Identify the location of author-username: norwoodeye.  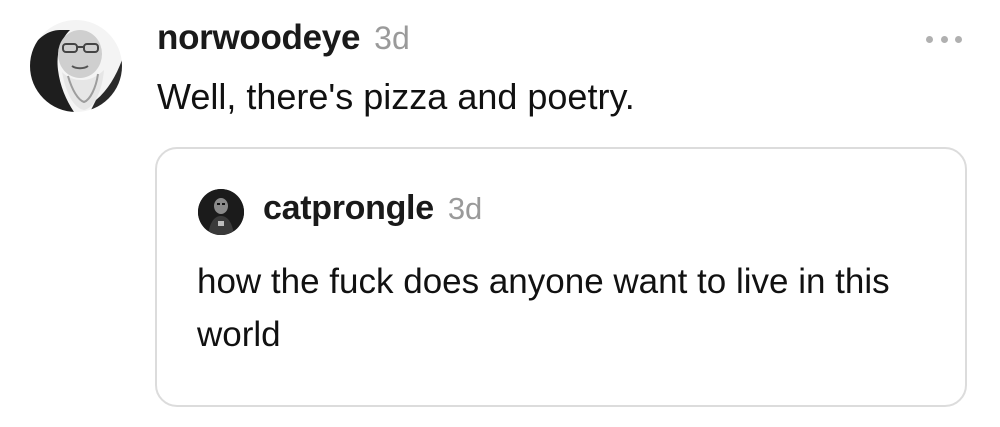
(258, 38).